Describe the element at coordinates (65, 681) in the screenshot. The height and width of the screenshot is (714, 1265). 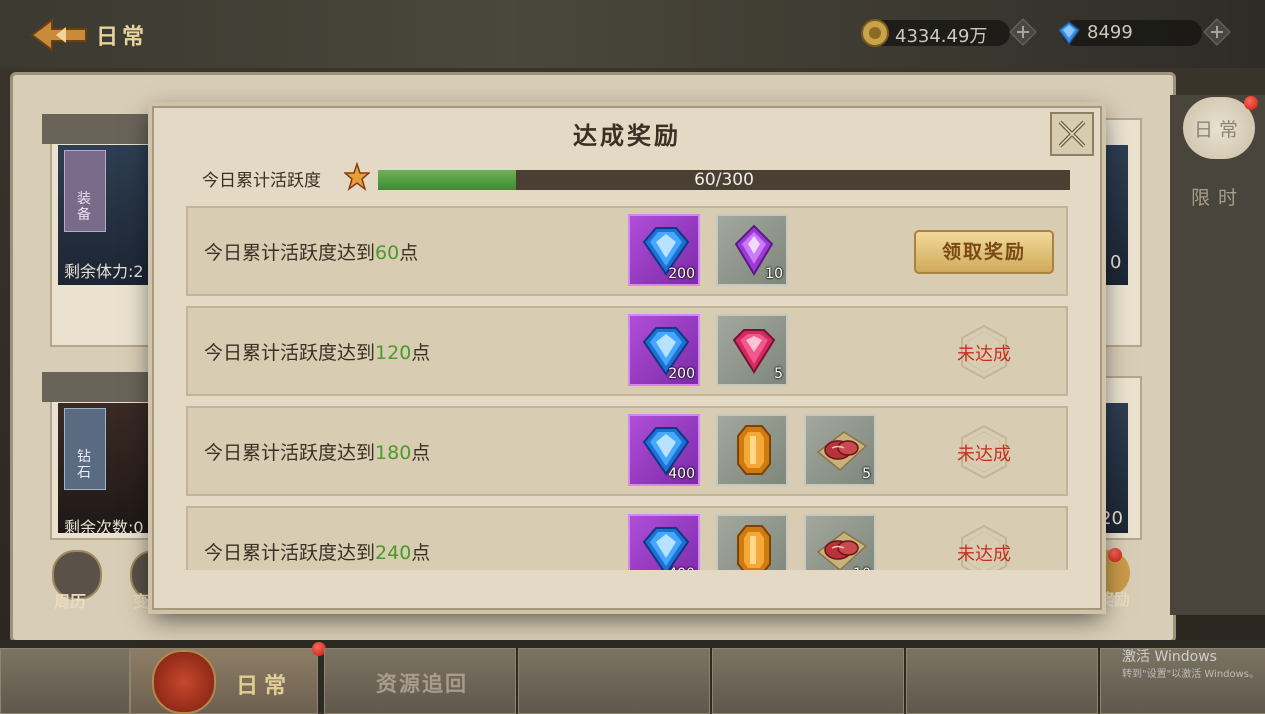
I see `bottom-tab-blank` at that location.